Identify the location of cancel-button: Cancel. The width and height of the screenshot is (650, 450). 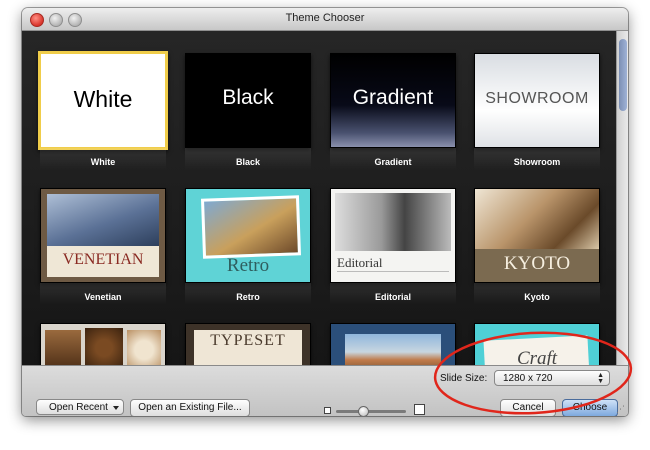
(528, 407).